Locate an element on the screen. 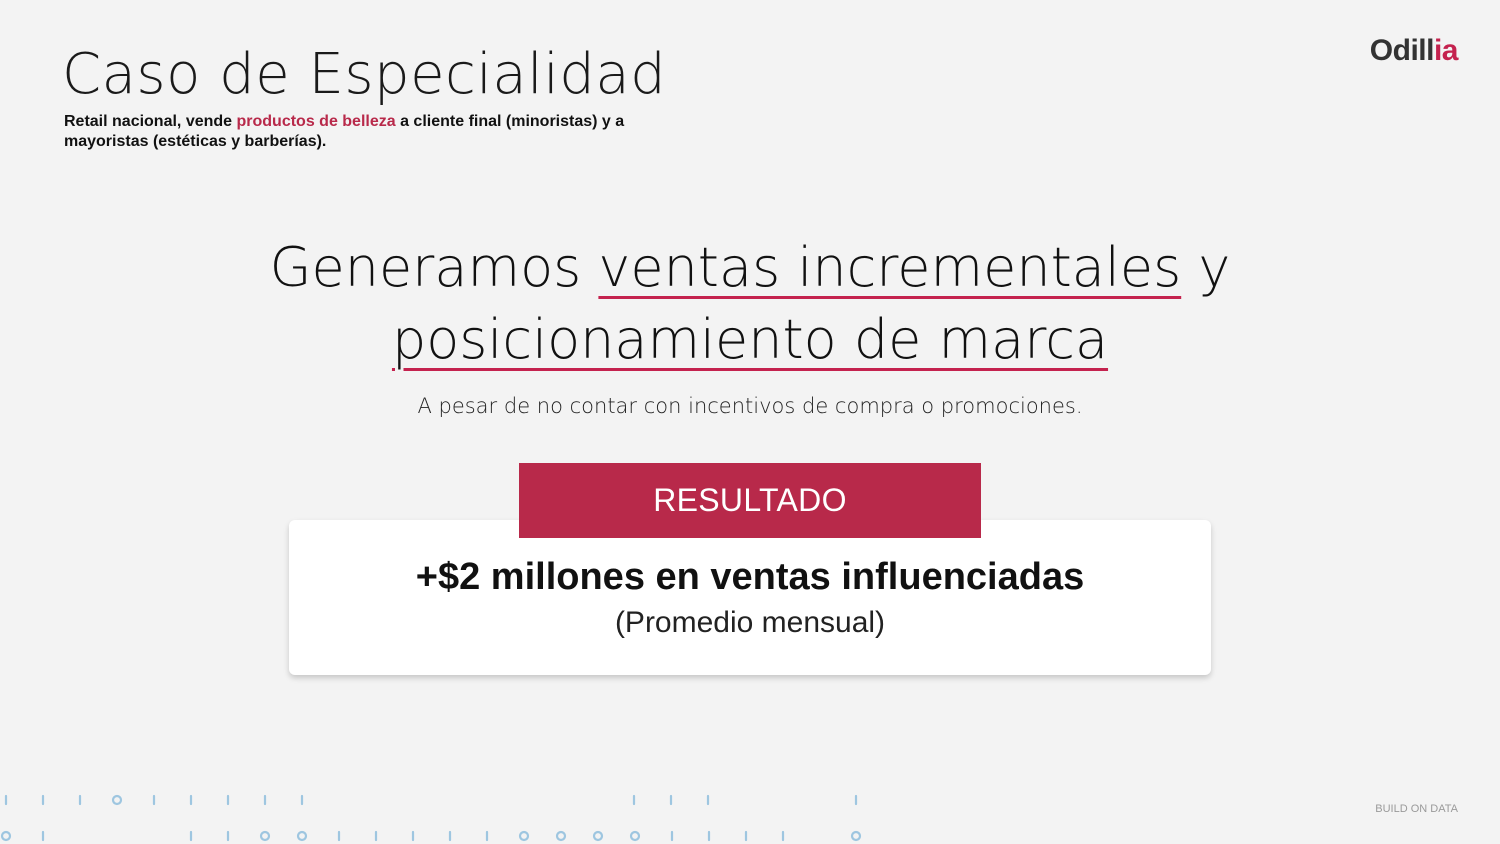 This screenshot has height=844, width=1500. headline-underlined-1: ventas incrementales is located at coordinates (890, 267).